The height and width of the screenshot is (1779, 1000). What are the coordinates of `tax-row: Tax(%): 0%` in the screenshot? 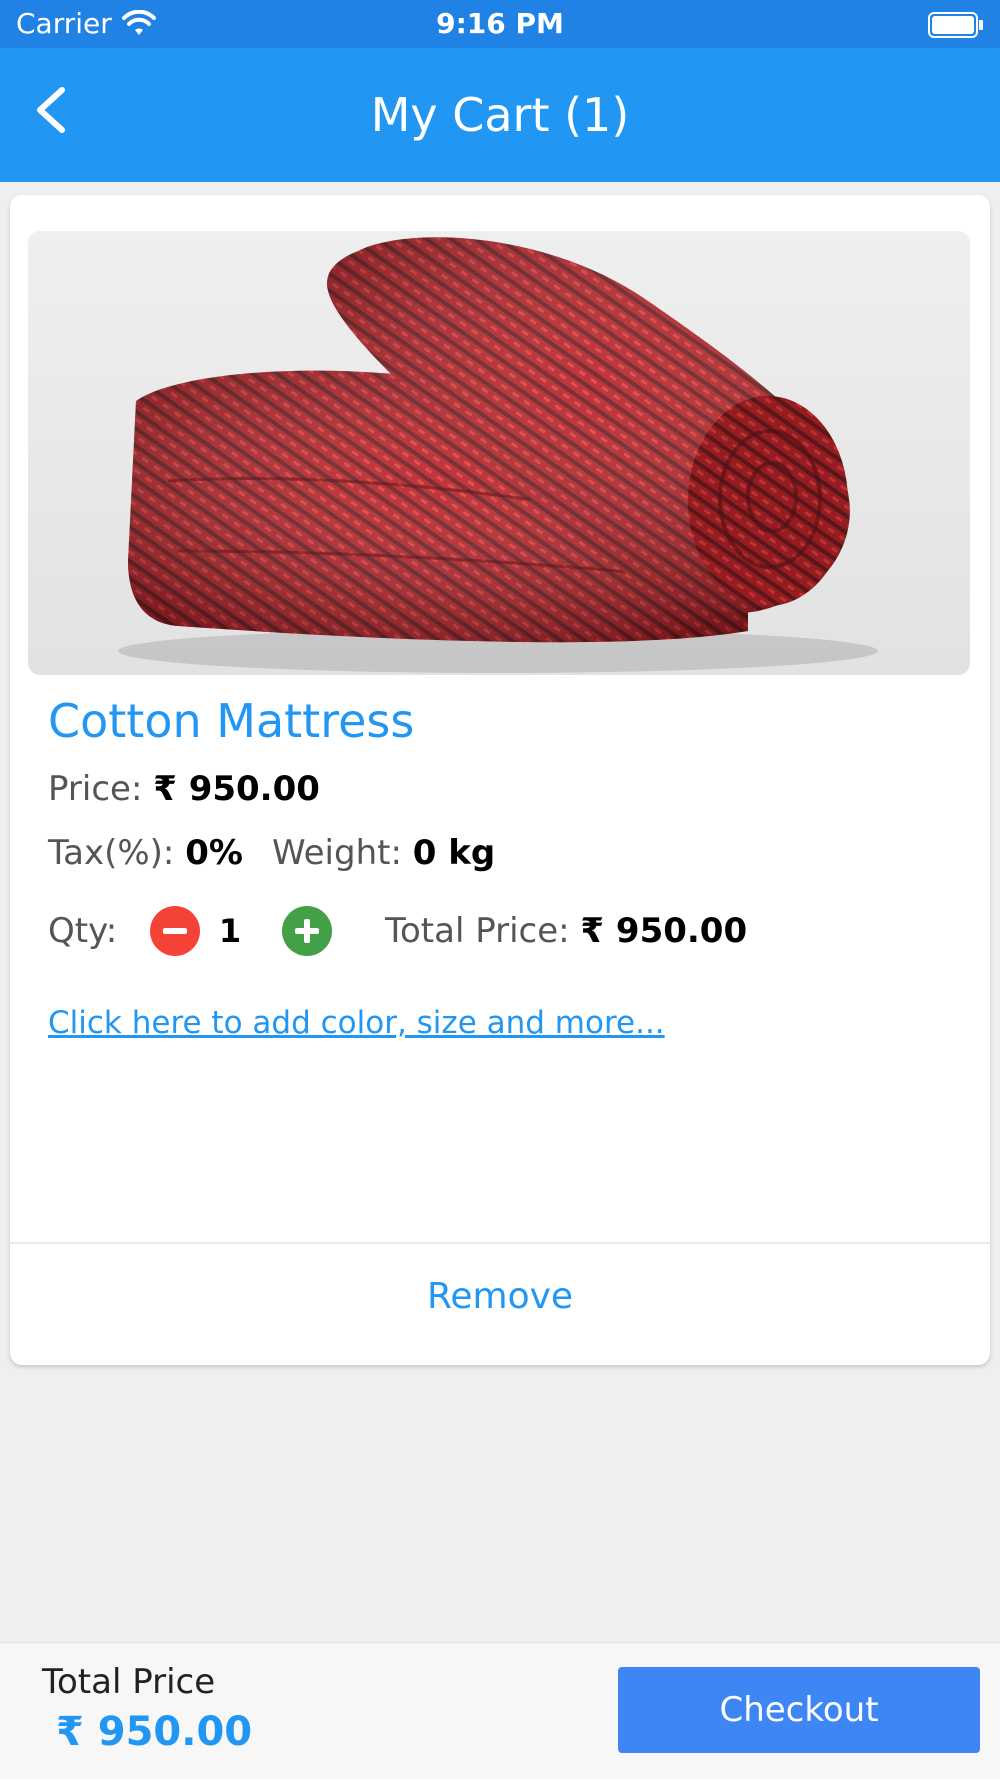 It's located at (145, 853).